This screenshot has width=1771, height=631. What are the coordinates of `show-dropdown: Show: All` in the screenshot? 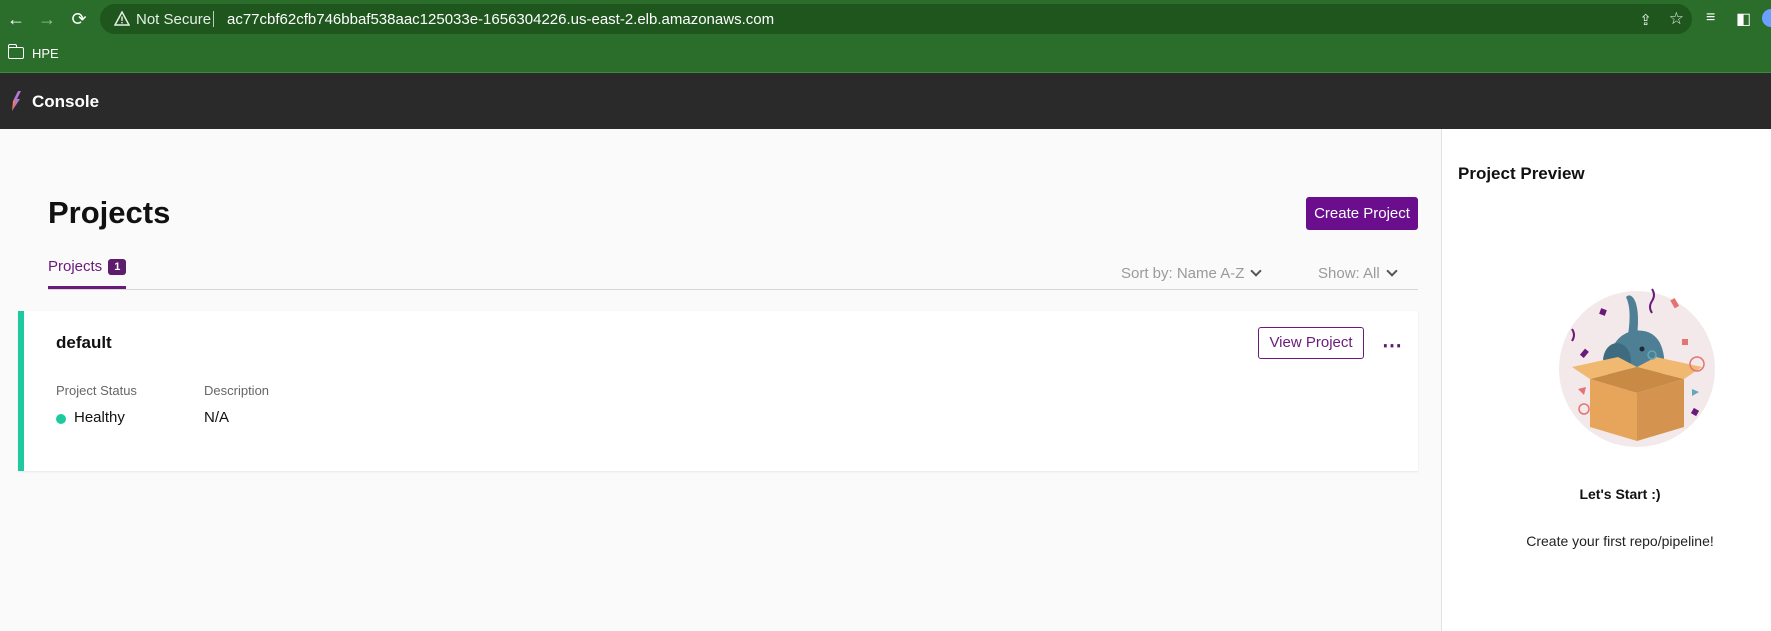 It's located at (1358, 273).